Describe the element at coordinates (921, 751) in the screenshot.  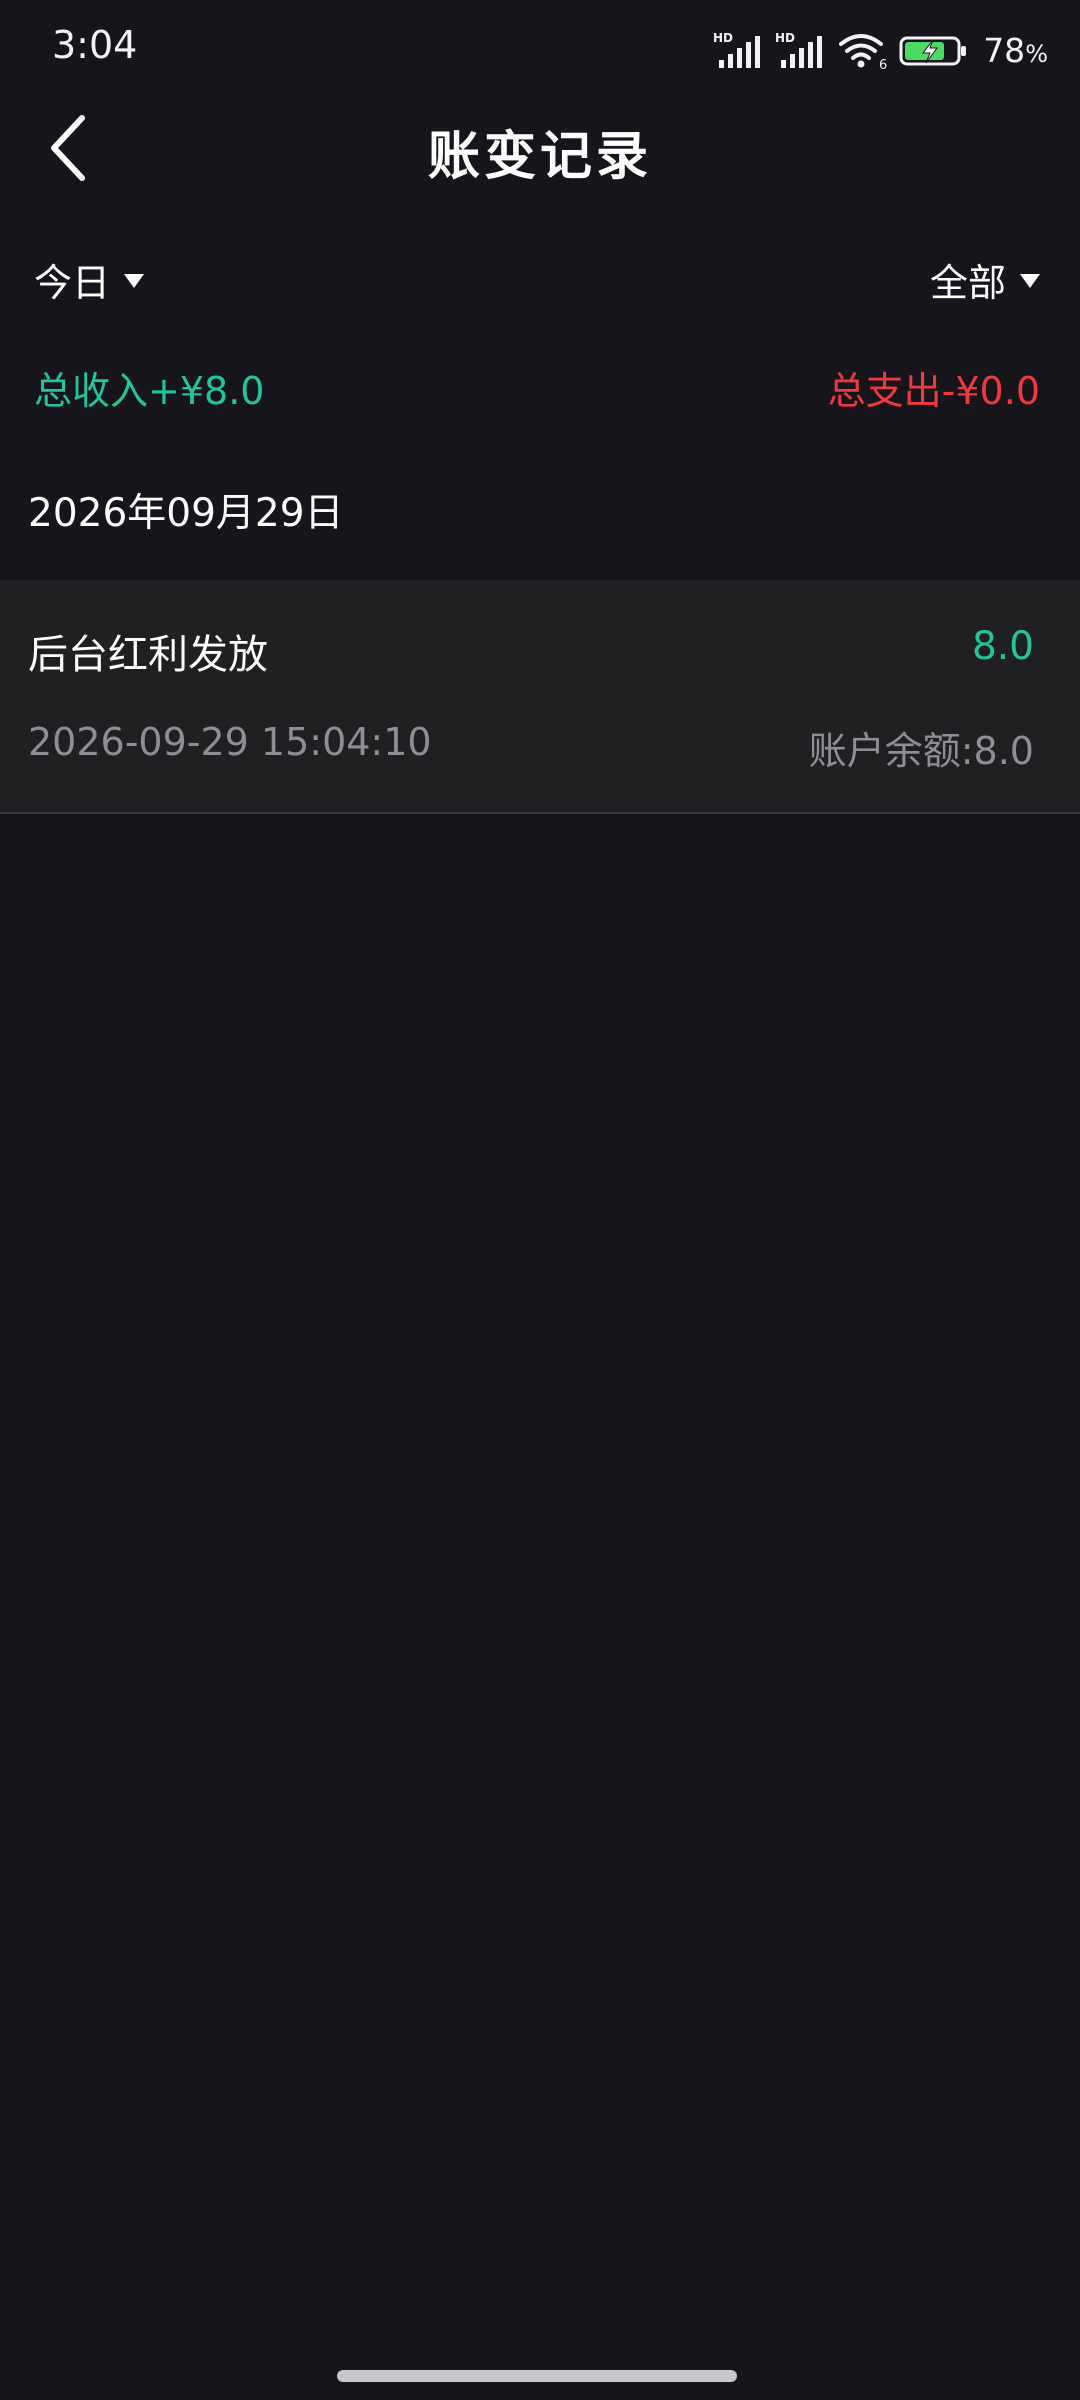
I see `record-balance: 账户余额:8.0` at that location.